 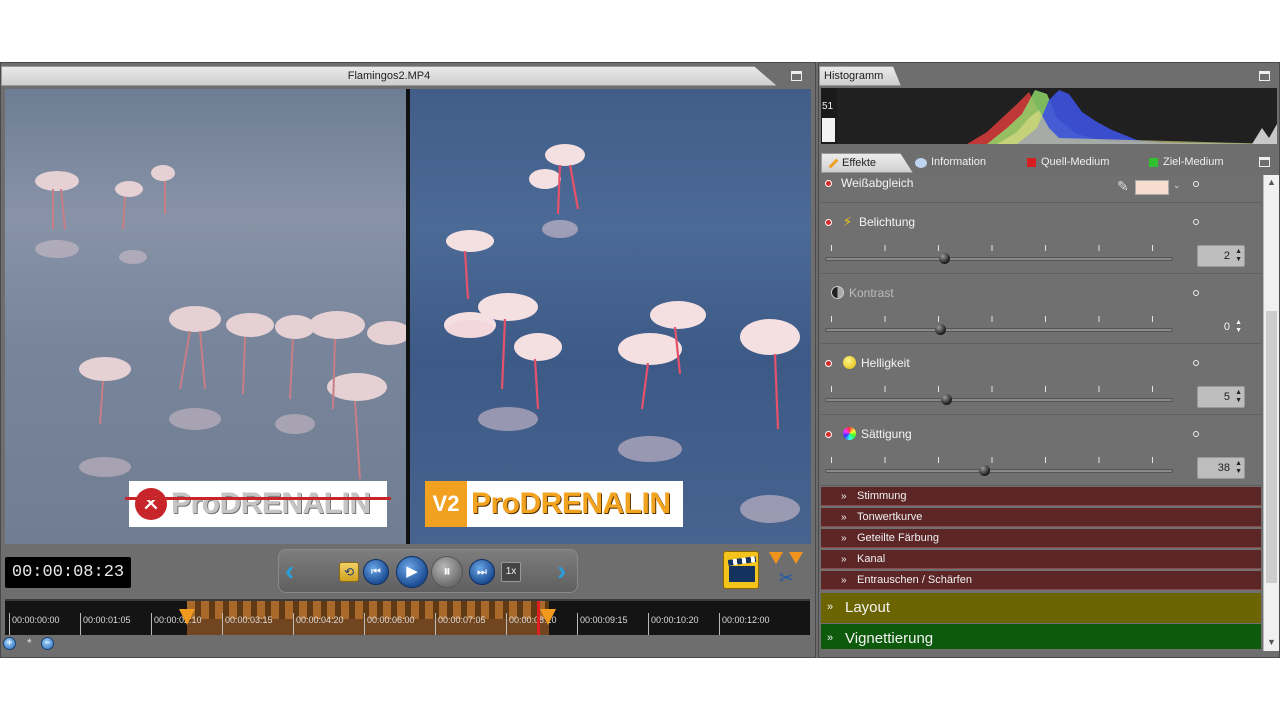 I want to click on eyedropper-icon: ✎, so click(x=1123, y=186).